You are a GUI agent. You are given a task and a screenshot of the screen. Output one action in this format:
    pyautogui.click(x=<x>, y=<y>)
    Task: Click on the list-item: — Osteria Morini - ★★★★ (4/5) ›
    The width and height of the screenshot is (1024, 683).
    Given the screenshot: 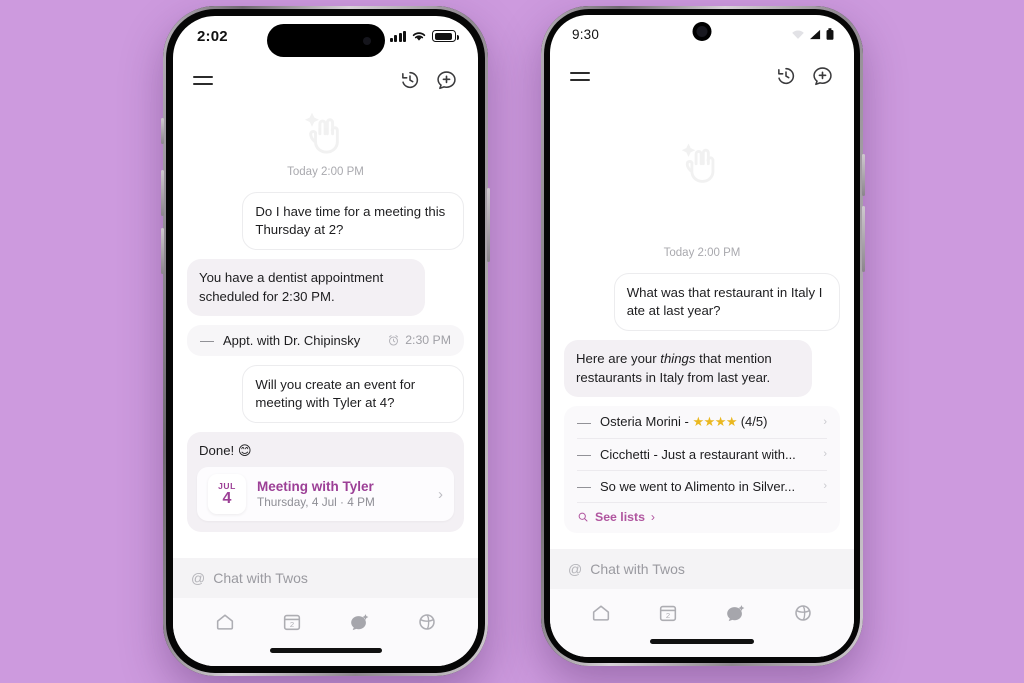 What is the action you would take?
    pyautogui.click(x=702, y=422)
    